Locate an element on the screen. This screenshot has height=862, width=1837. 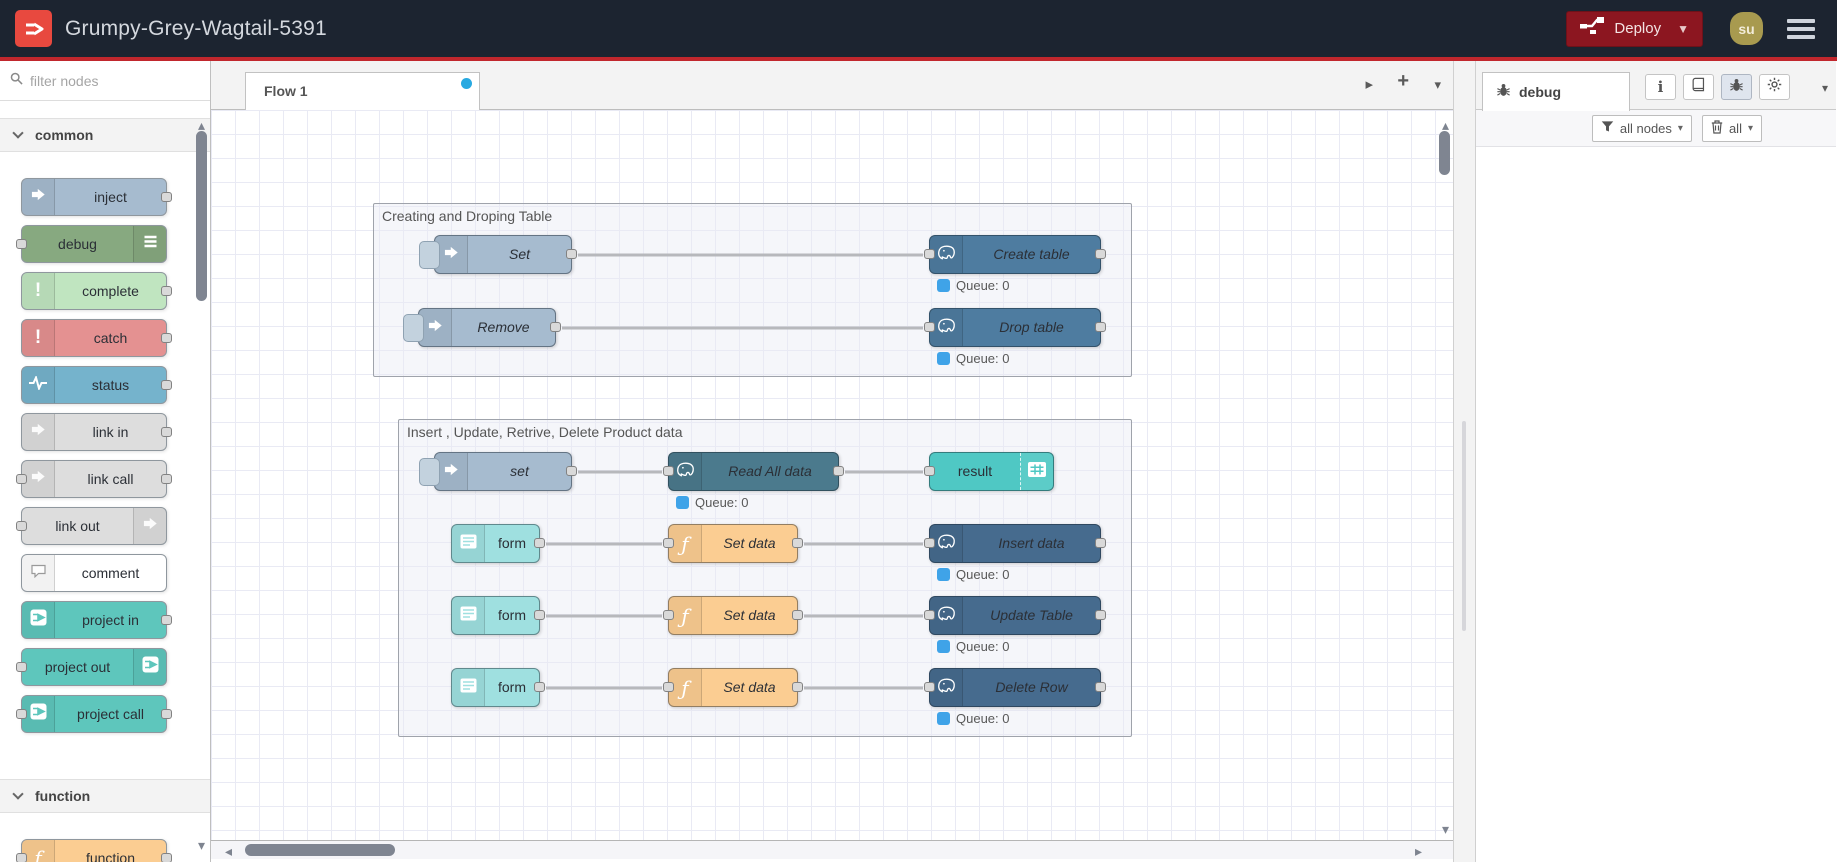
main-menu-icon is located at coordinates (1801, 29).